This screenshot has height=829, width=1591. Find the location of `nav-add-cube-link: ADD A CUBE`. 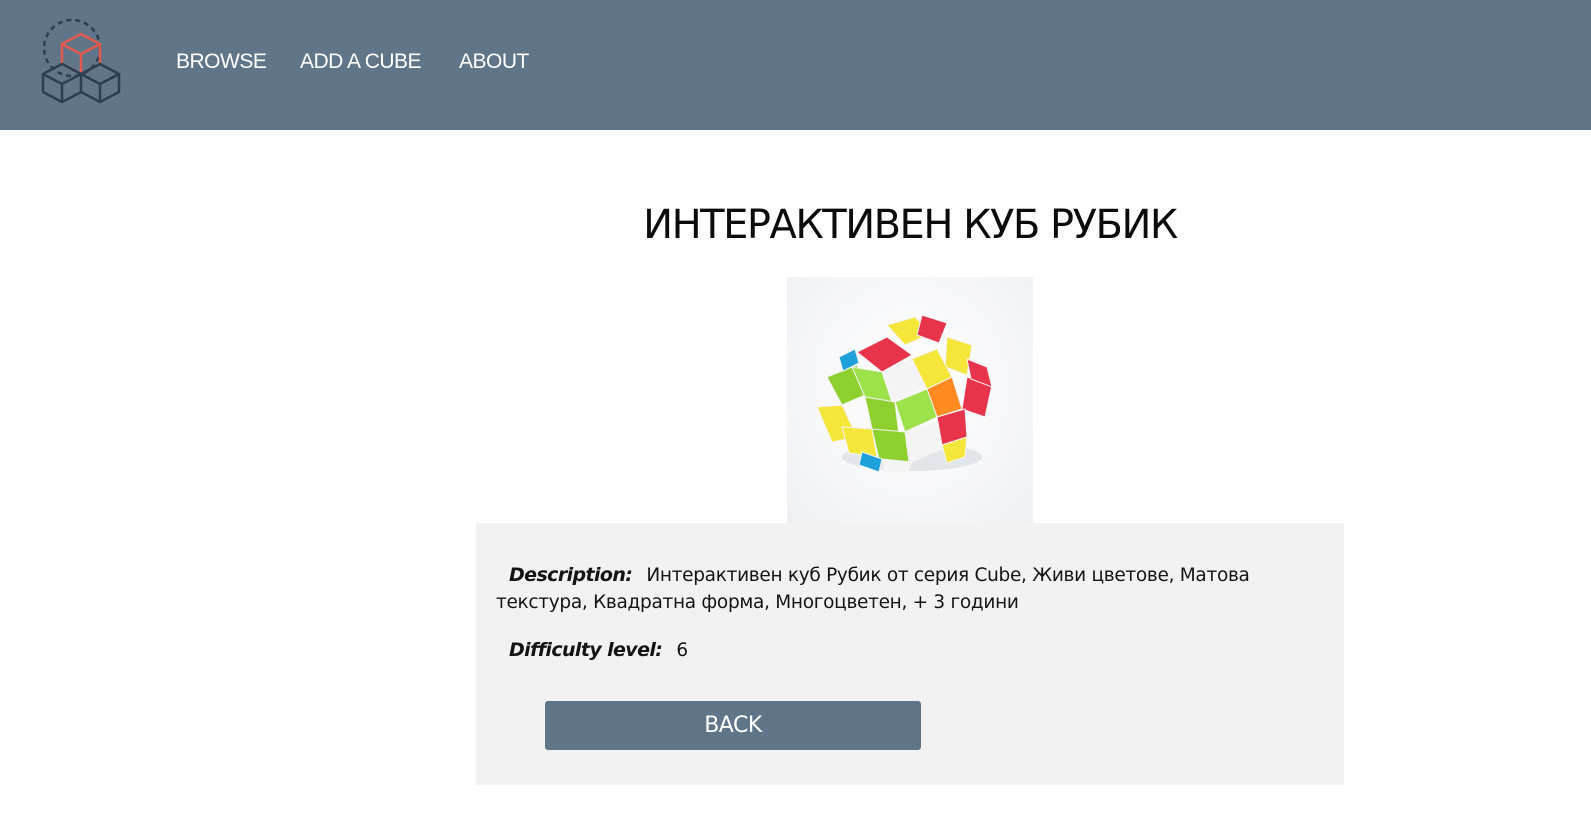

nav-add-cube-link: ADD A CUBE is located at coordinates (361, 62).